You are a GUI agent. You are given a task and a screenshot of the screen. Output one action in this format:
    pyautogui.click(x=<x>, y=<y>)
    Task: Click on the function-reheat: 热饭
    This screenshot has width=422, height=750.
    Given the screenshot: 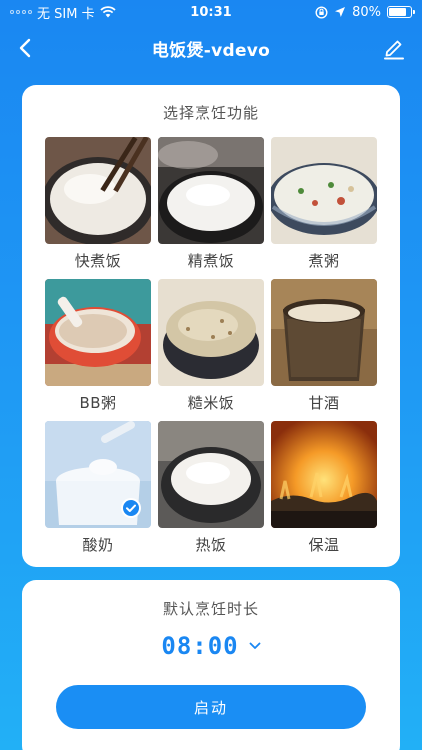 What is the action you would take?
    pyautogui.click(x=211, y=492)
    